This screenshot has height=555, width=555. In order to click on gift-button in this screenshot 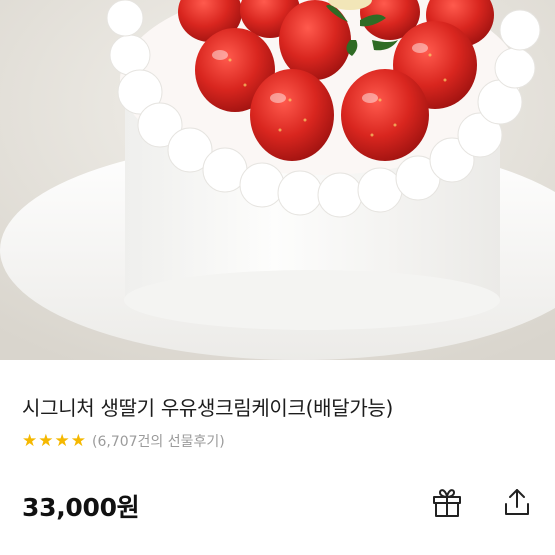, I will do `click(447, 502)`.